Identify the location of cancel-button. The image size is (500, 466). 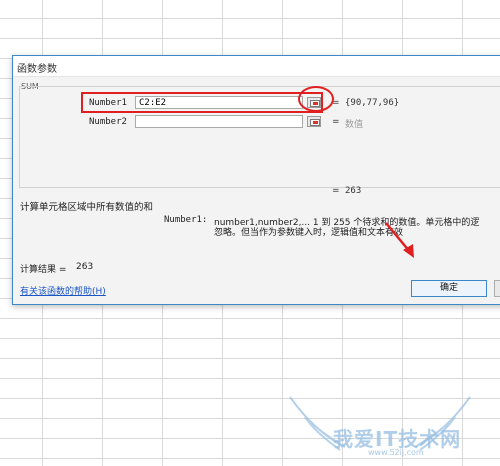
(497, 288).